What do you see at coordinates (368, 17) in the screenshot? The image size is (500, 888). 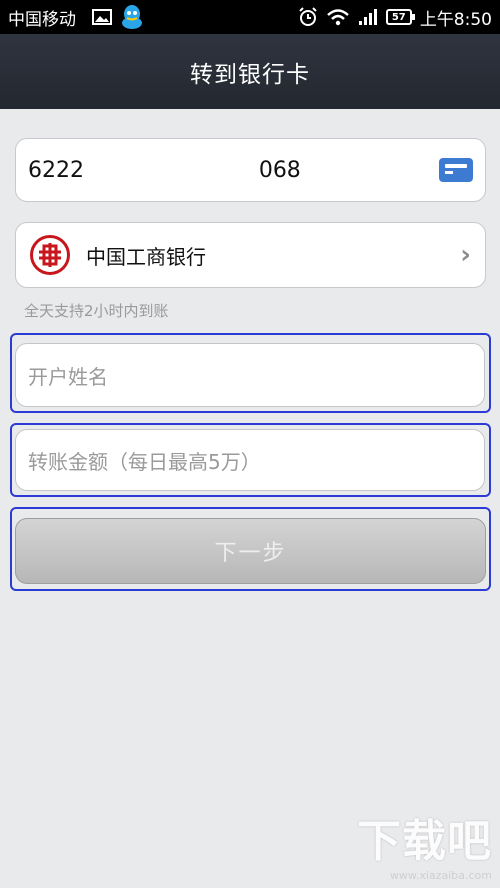 I see `signal-icon` at bounding box center [368, 17].